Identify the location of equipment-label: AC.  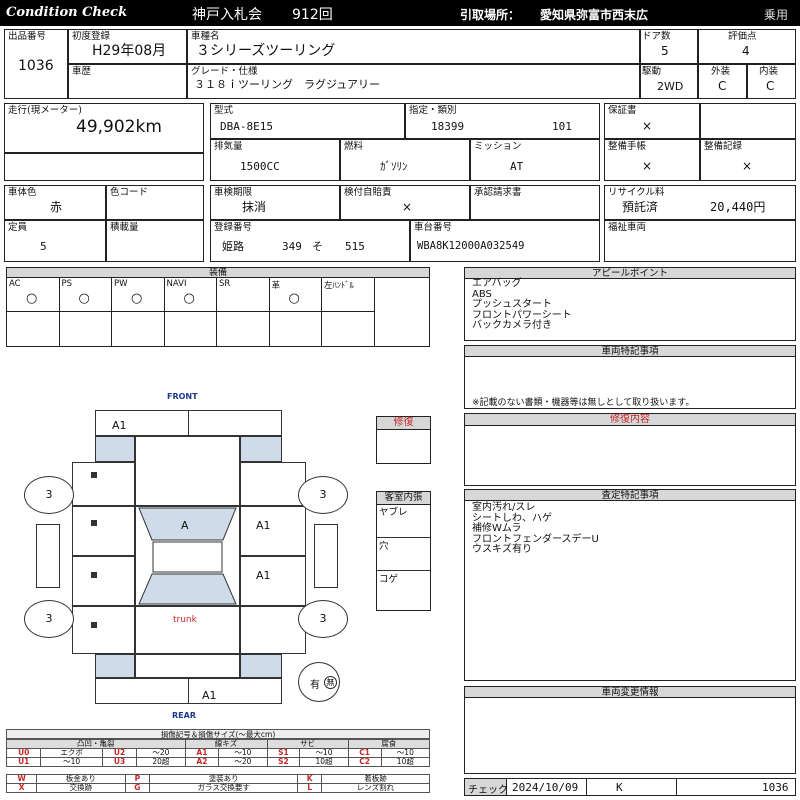
(15, 284).